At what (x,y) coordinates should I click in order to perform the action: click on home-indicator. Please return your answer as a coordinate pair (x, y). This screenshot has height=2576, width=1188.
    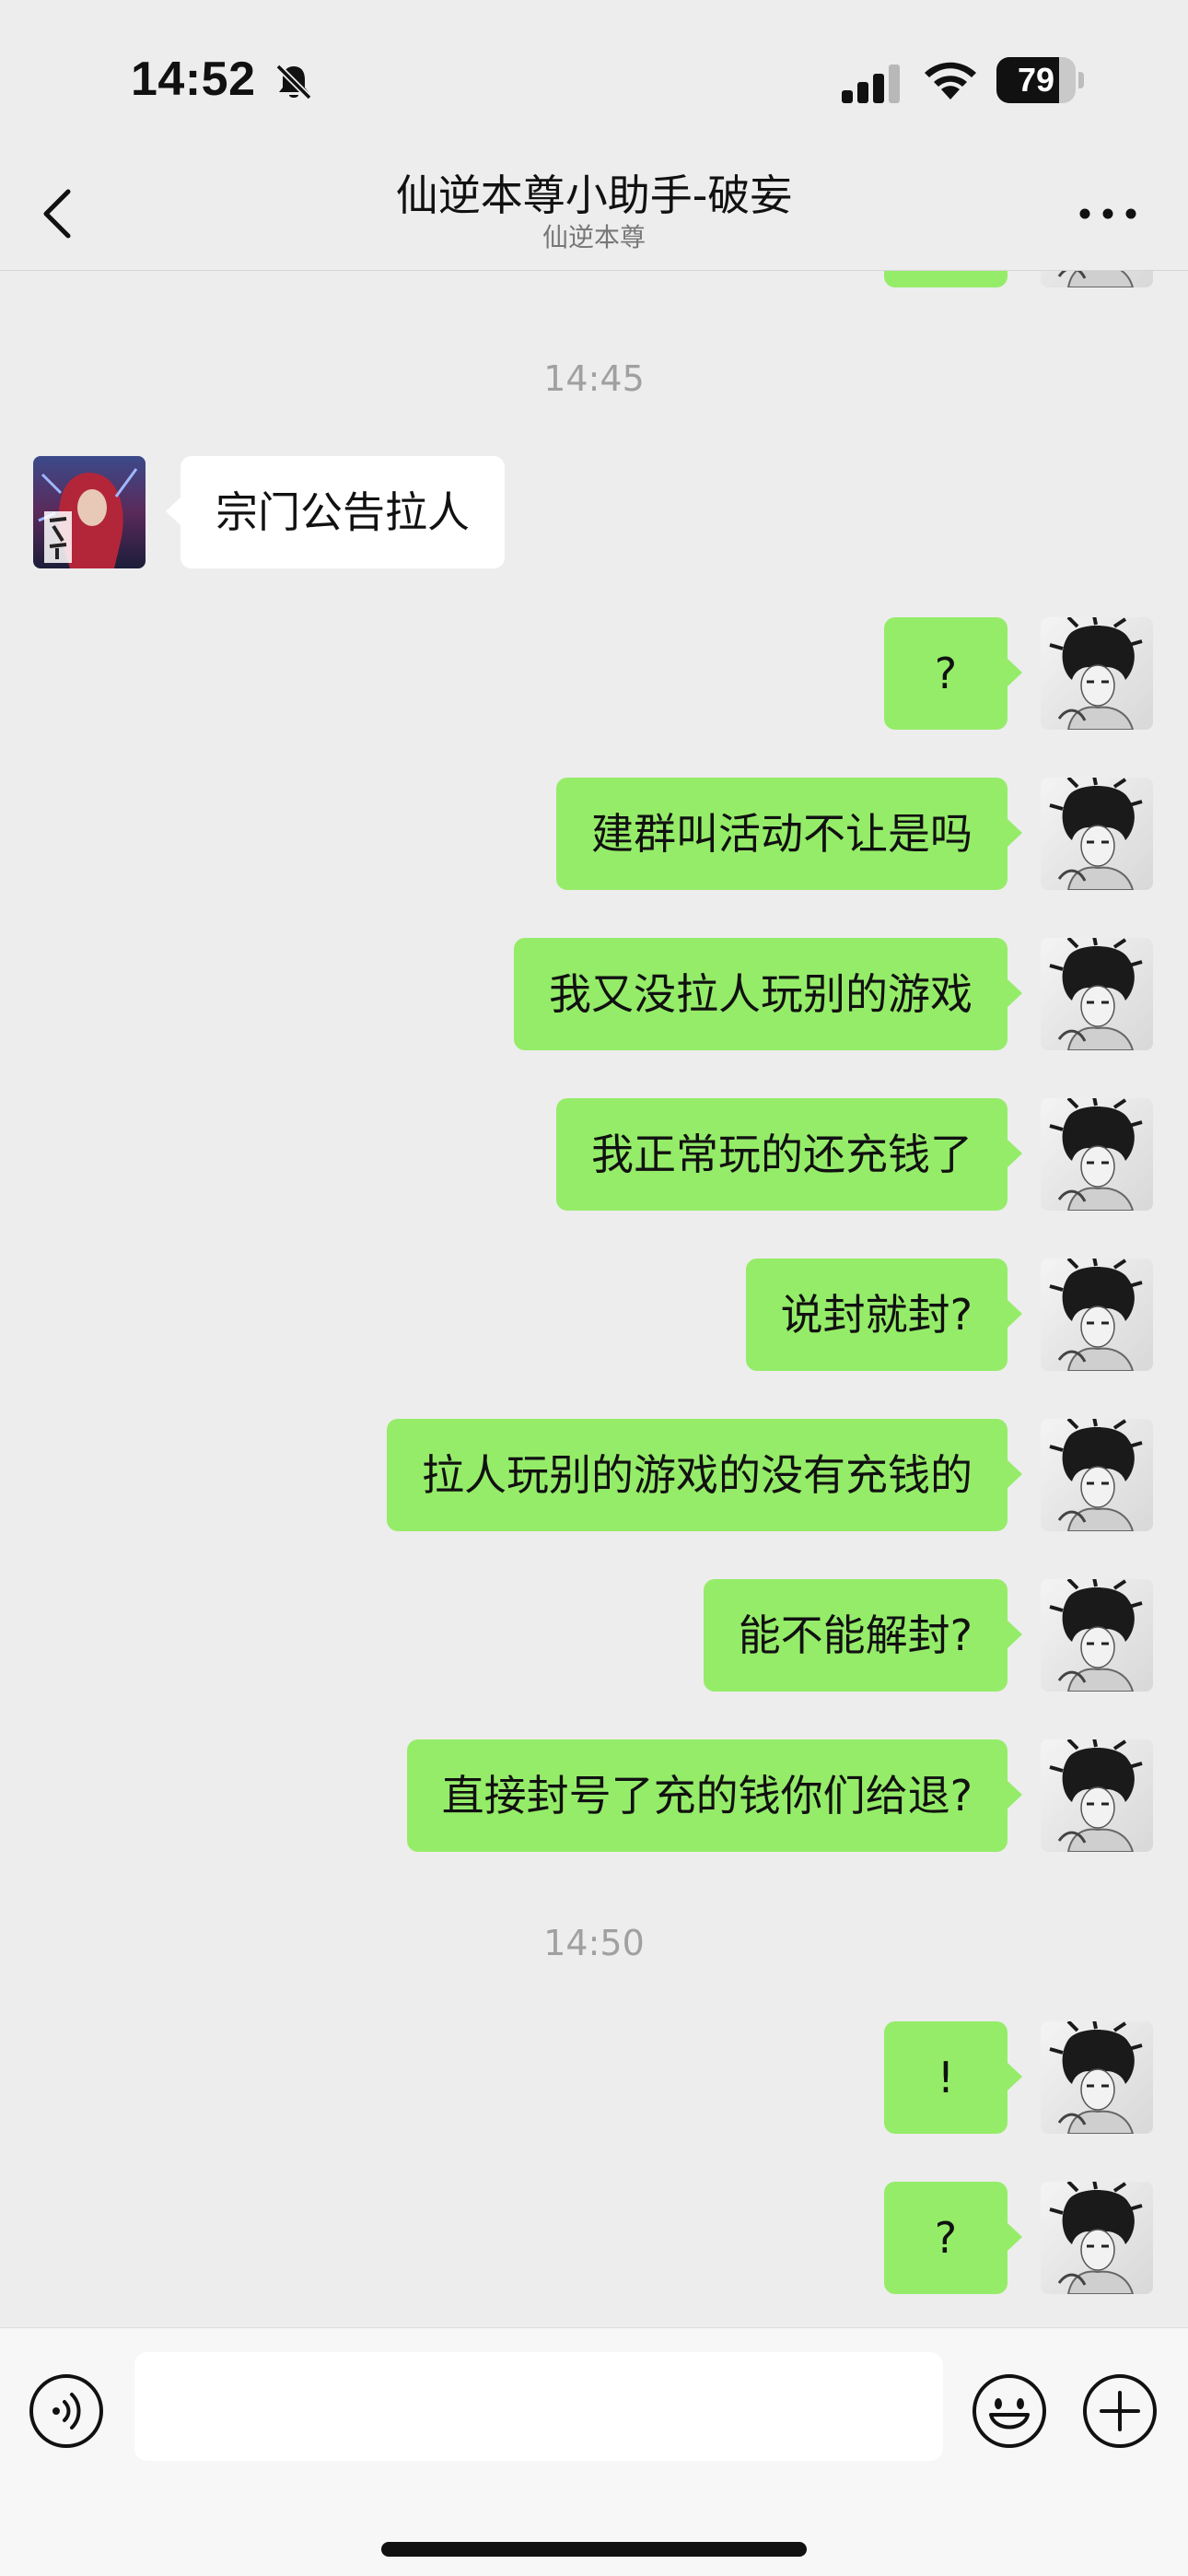
    Looking at the image, I should click on (594, 2549).